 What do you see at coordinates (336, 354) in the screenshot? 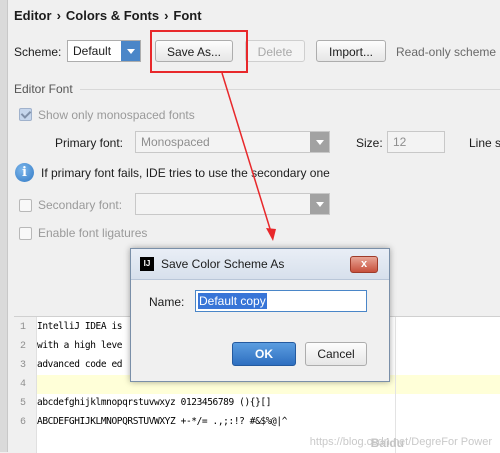
I see `cancel-button: Cancel` at bounding box center [336, 354].